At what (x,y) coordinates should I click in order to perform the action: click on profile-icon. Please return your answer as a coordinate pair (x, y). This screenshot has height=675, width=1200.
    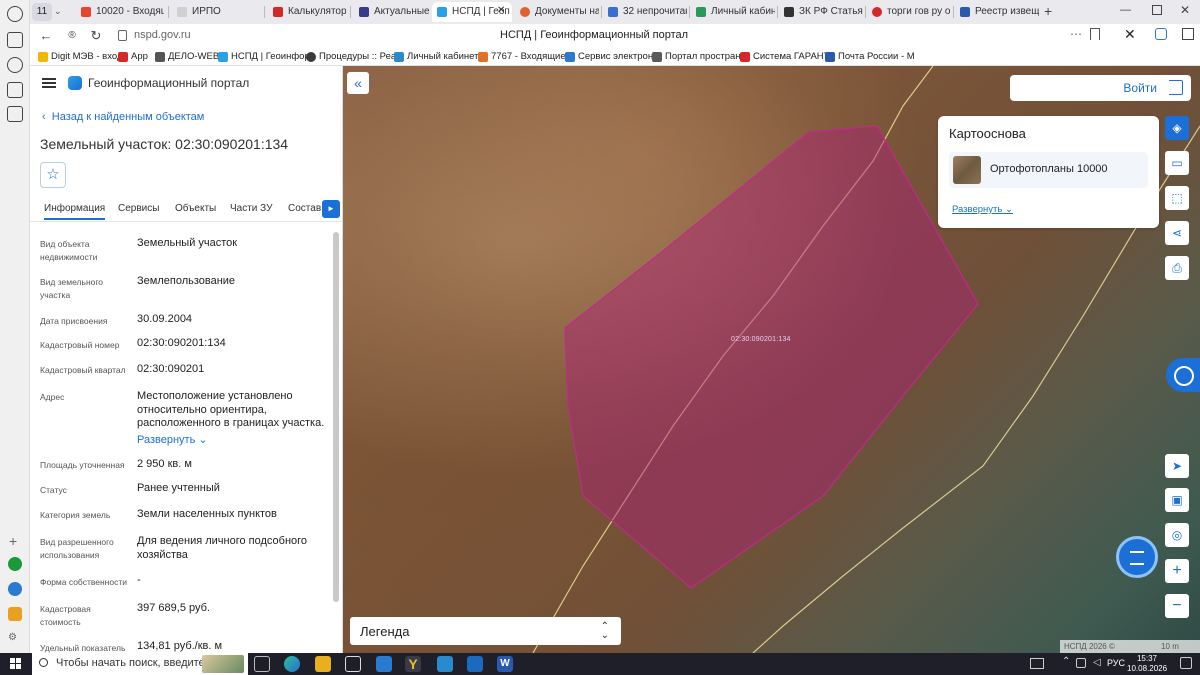
    Looking at the image, I should click on (1161, 34).